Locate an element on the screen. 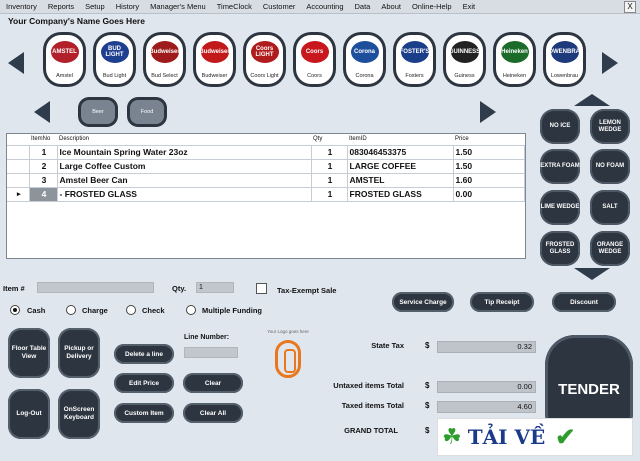  category-prev-arrow-icon is located at coordinates (42, 112).